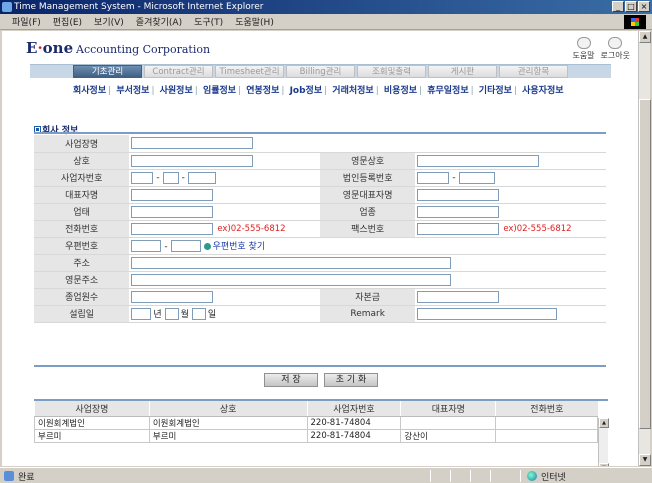 This screenshot has height=483, width=652. I want to click on close-button: ×, so click(644, 6).